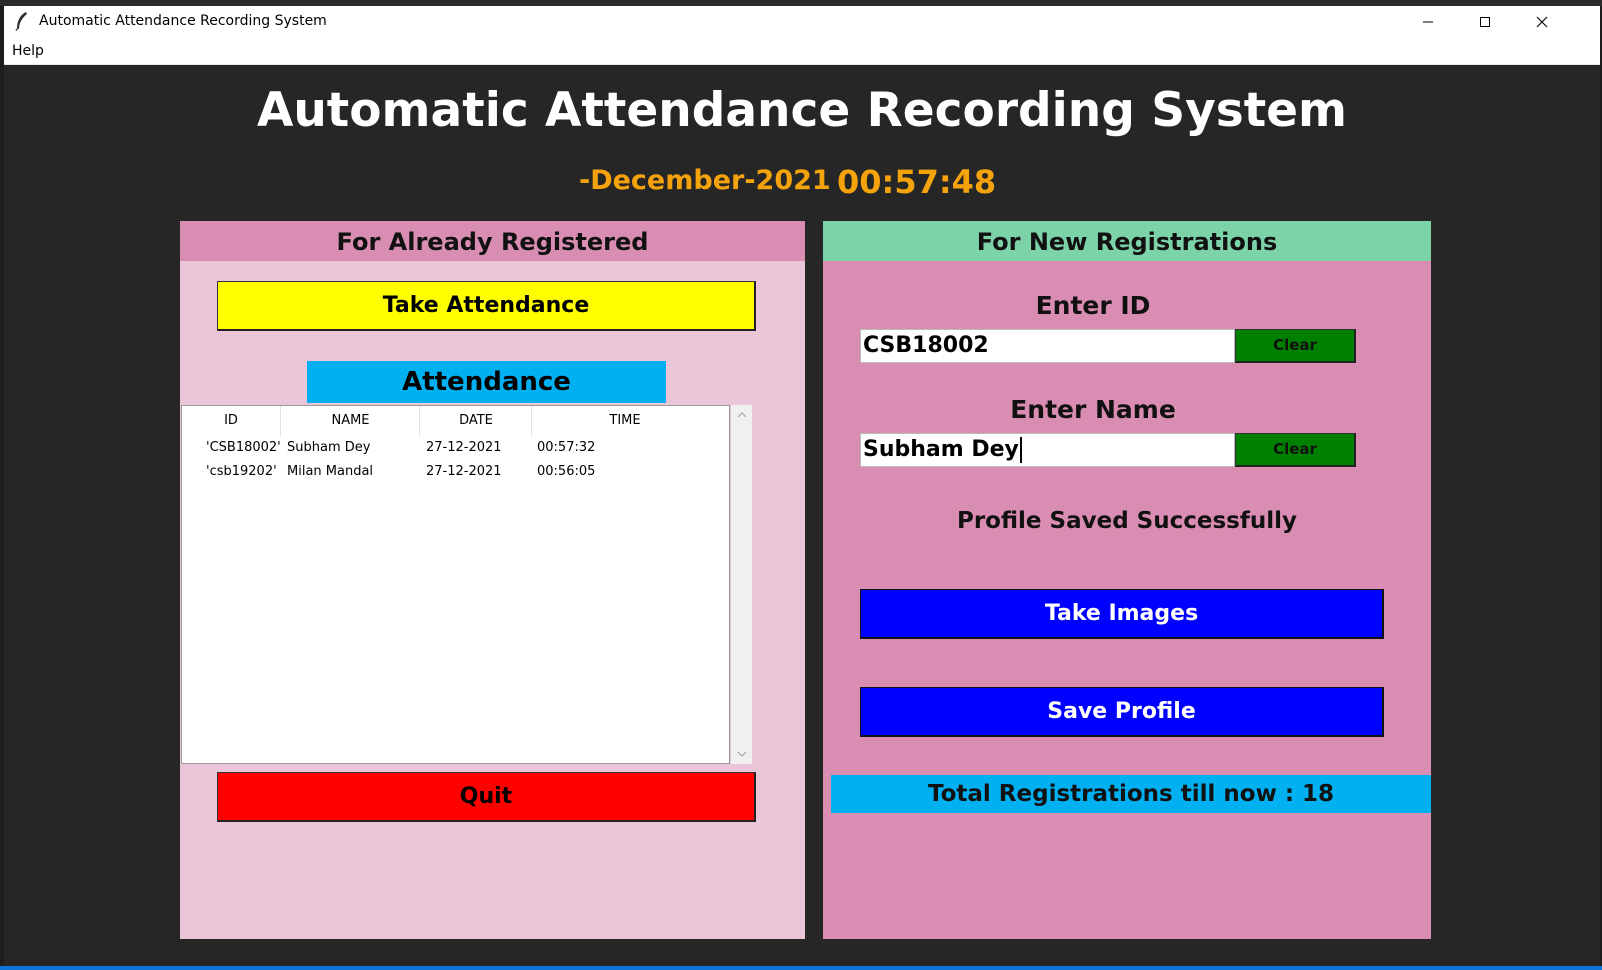 The image size is (1602, 970). I want to click on close-button, so click(1542, 21).